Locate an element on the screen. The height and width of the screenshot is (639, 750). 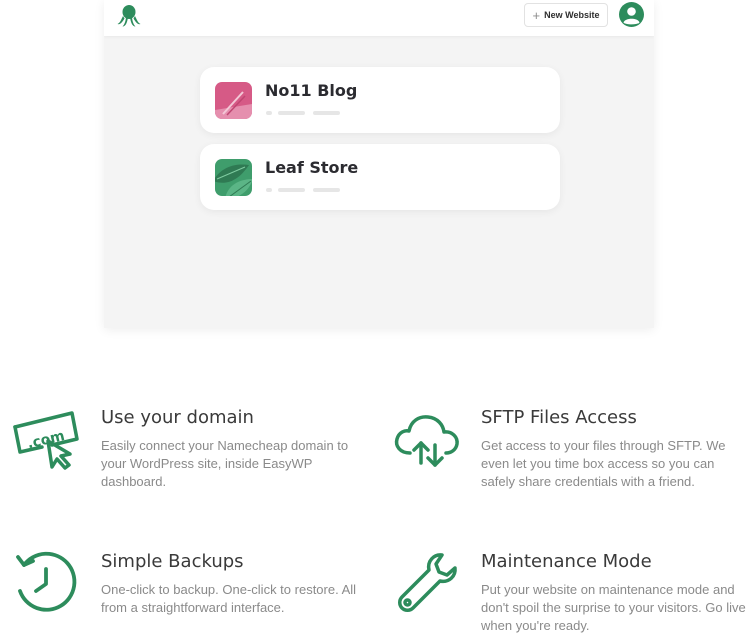
site-name: Leaf Store is located at coordinates (312, 167).